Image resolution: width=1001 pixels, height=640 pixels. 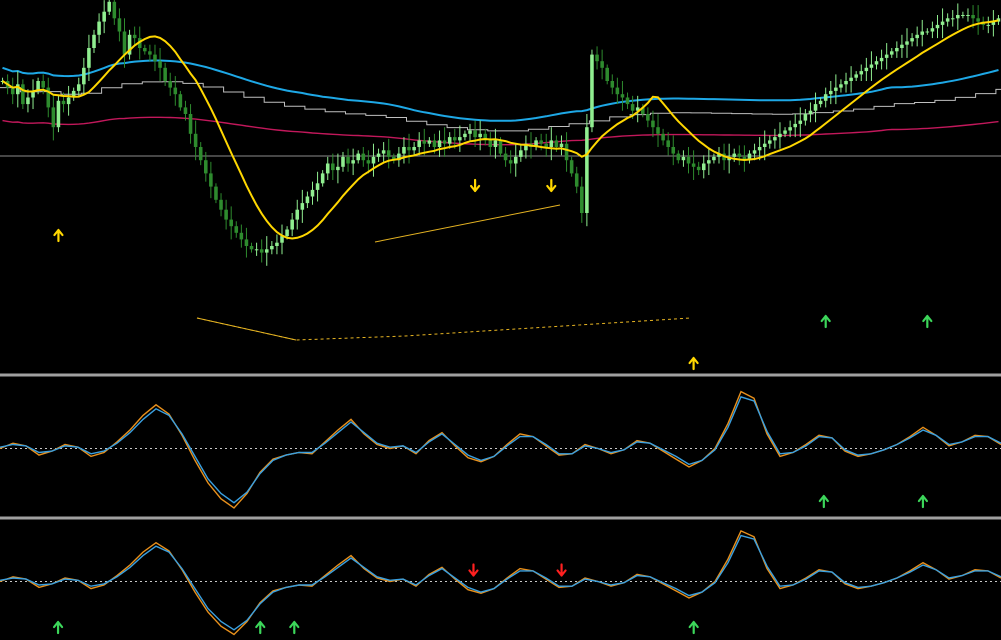 I want to click on slow-moving-average-line, so click(x=500, y=90).